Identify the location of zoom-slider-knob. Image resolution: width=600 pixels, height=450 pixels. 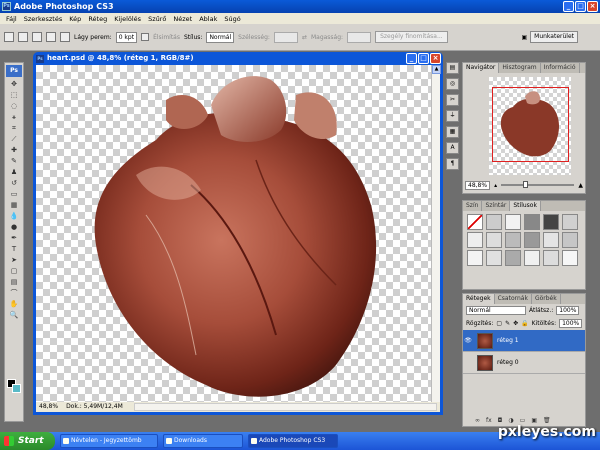
(526, 184).